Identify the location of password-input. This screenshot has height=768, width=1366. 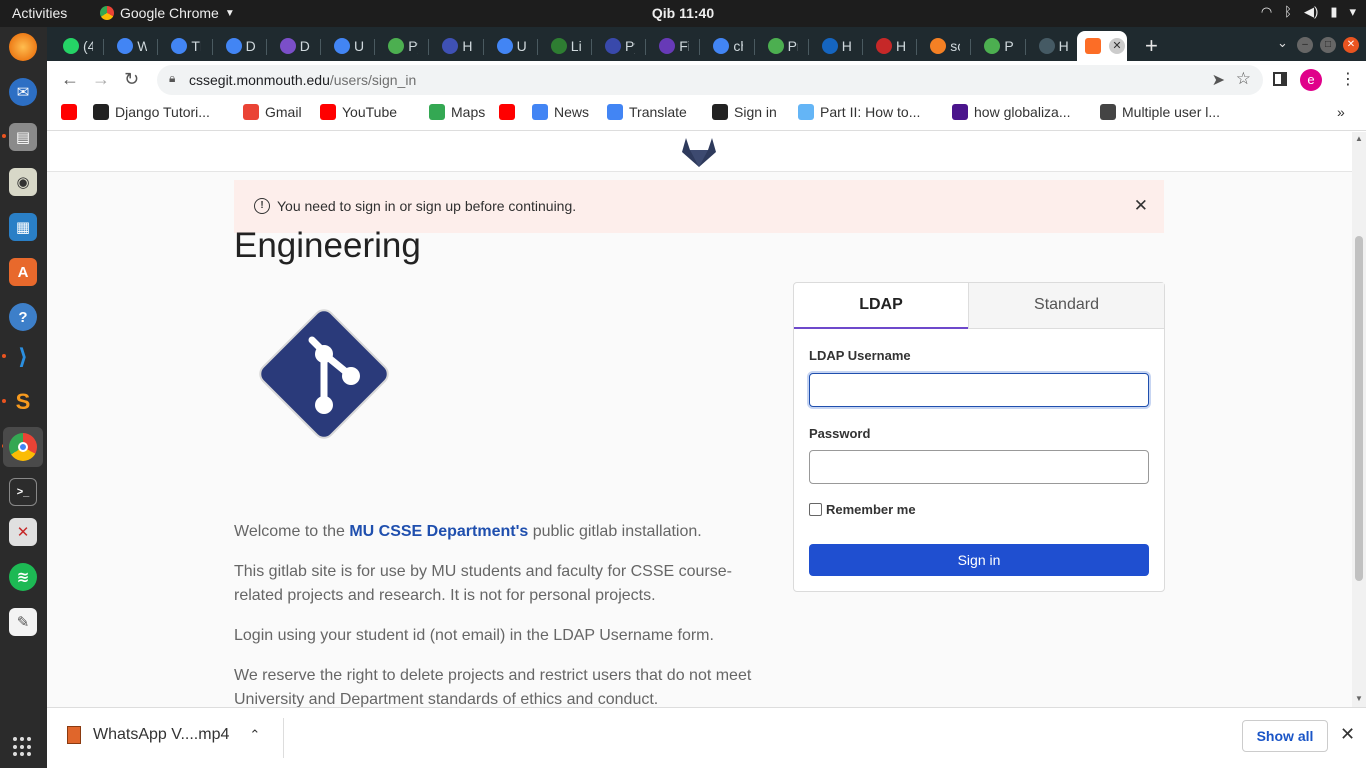
(979, 467).